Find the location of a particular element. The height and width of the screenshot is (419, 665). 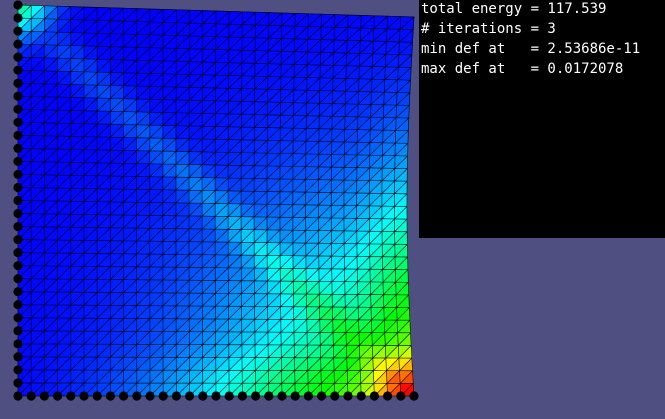

iterations-readout: # iterations = 3 is located at coordinates (488, 29).